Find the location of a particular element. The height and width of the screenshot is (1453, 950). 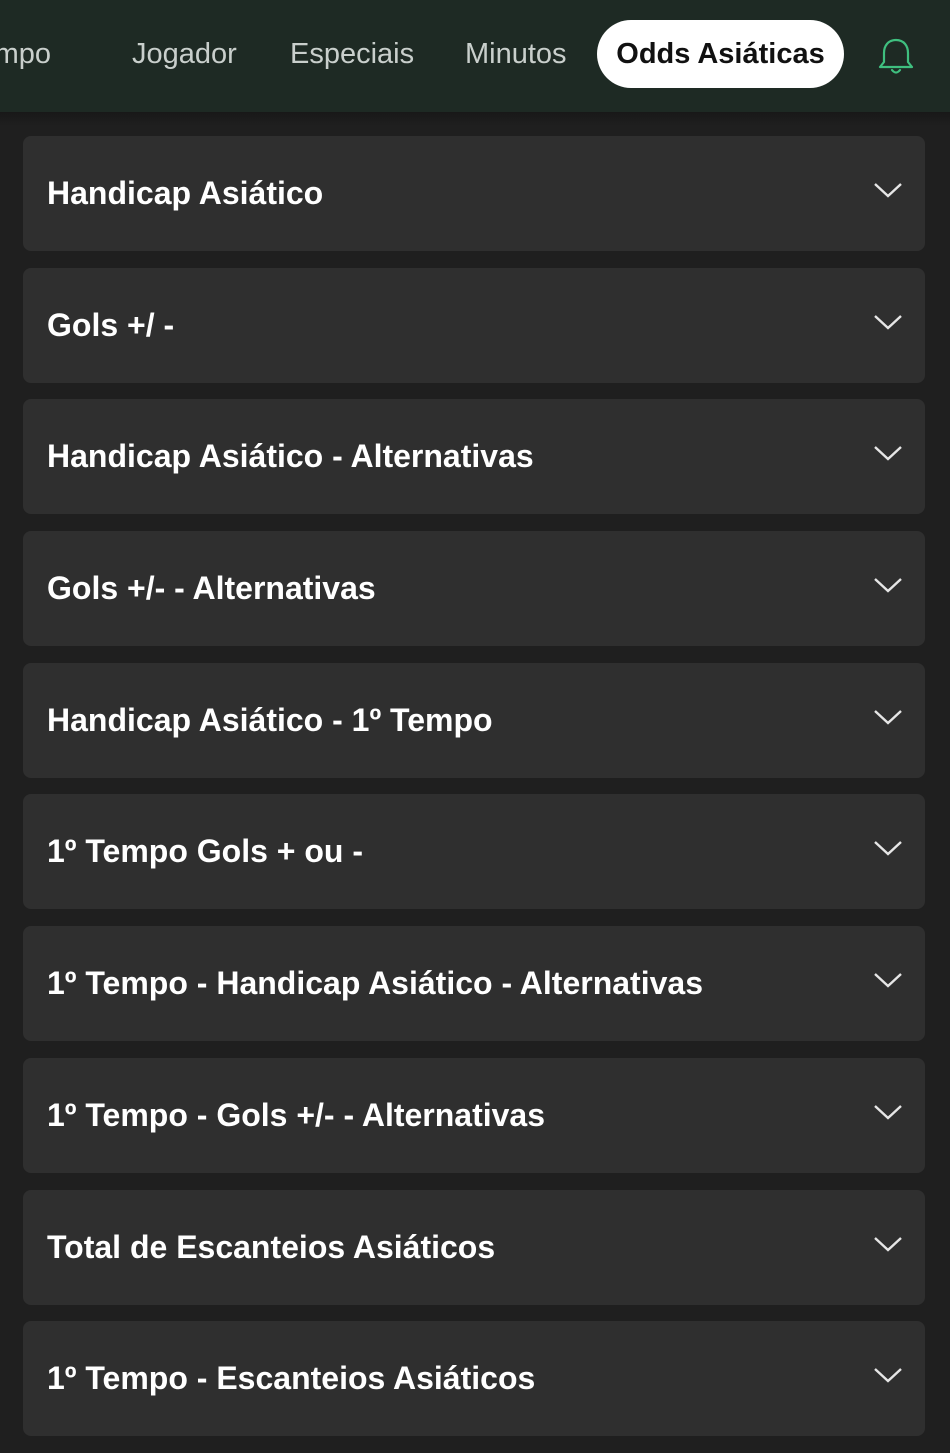

market-card-1-tempo-escanteios-asiaticos: 1º Tempo - Escanteios Asiáticos is located at coordinates (474, 1379).